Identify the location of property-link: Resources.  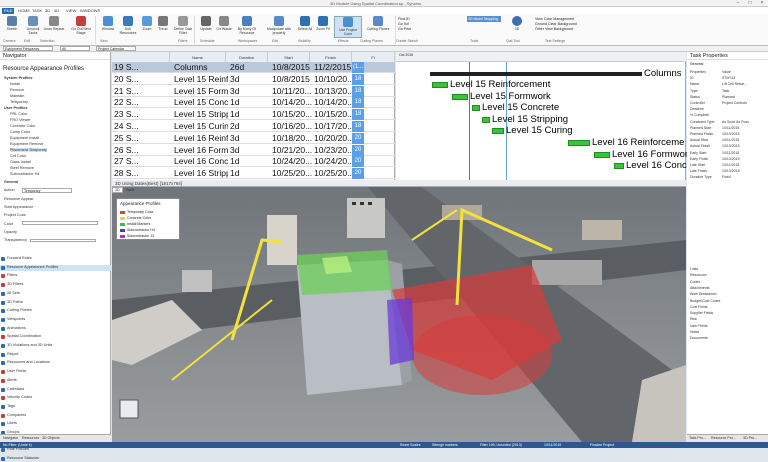
(728, 275).